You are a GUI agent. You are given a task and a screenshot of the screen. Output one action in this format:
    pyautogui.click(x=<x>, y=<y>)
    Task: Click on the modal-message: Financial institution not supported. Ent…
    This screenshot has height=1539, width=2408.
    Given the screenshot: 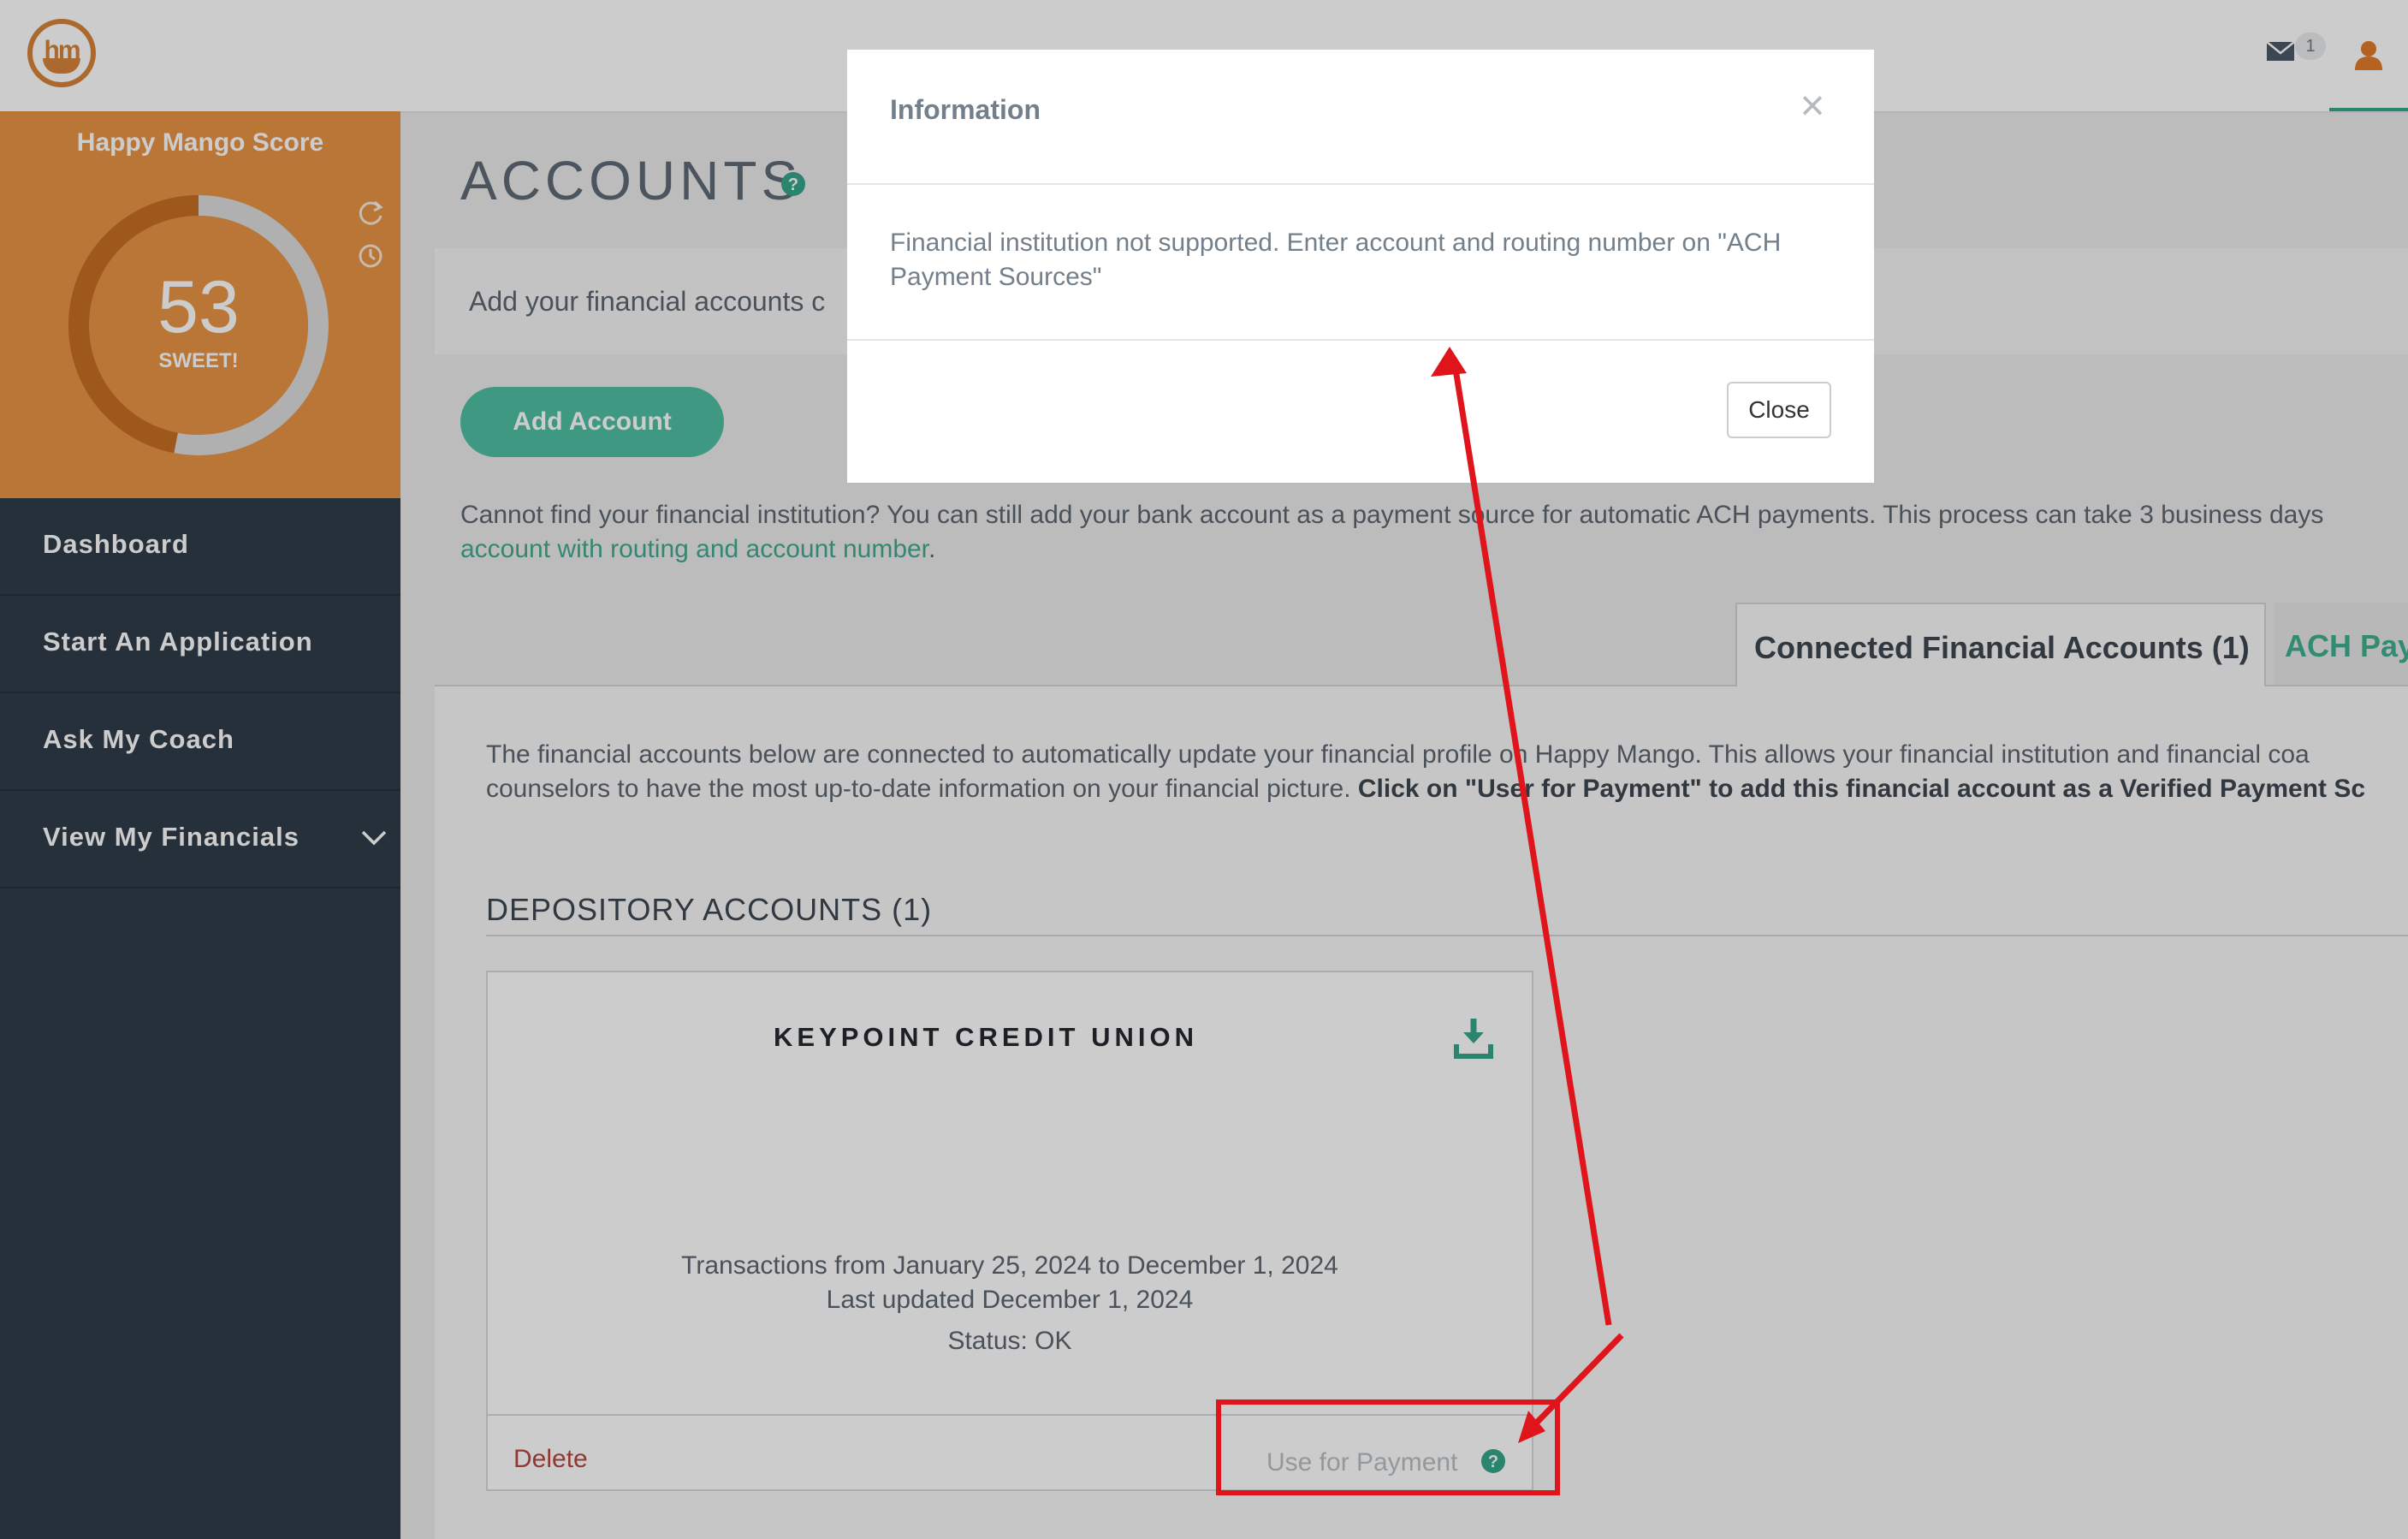 What is the action you would take?
    pyautogui.click(x=1336, y=260)
    